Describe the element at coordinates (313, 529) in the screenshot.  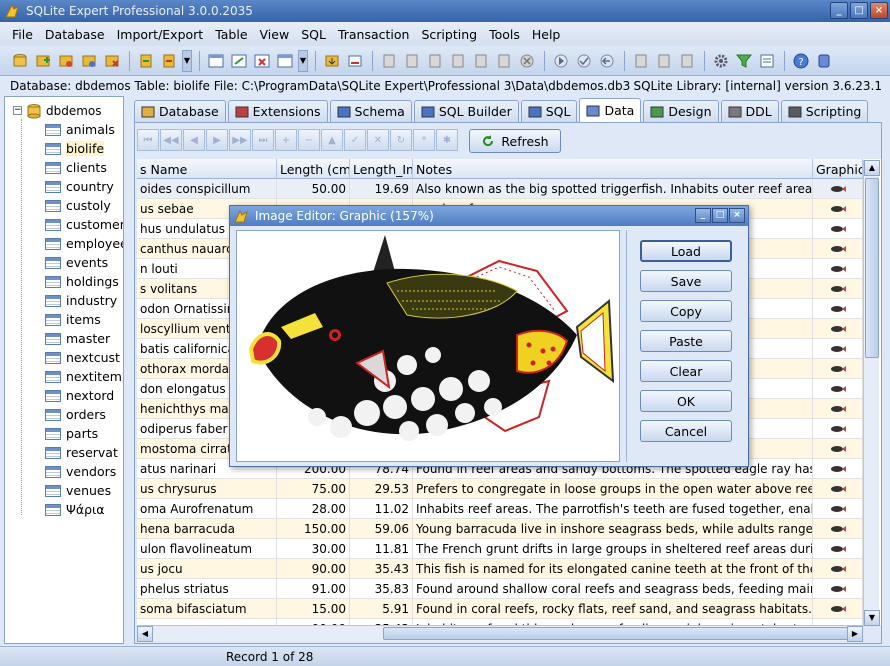
I see `cell-length-cm: 150.00` at that location.